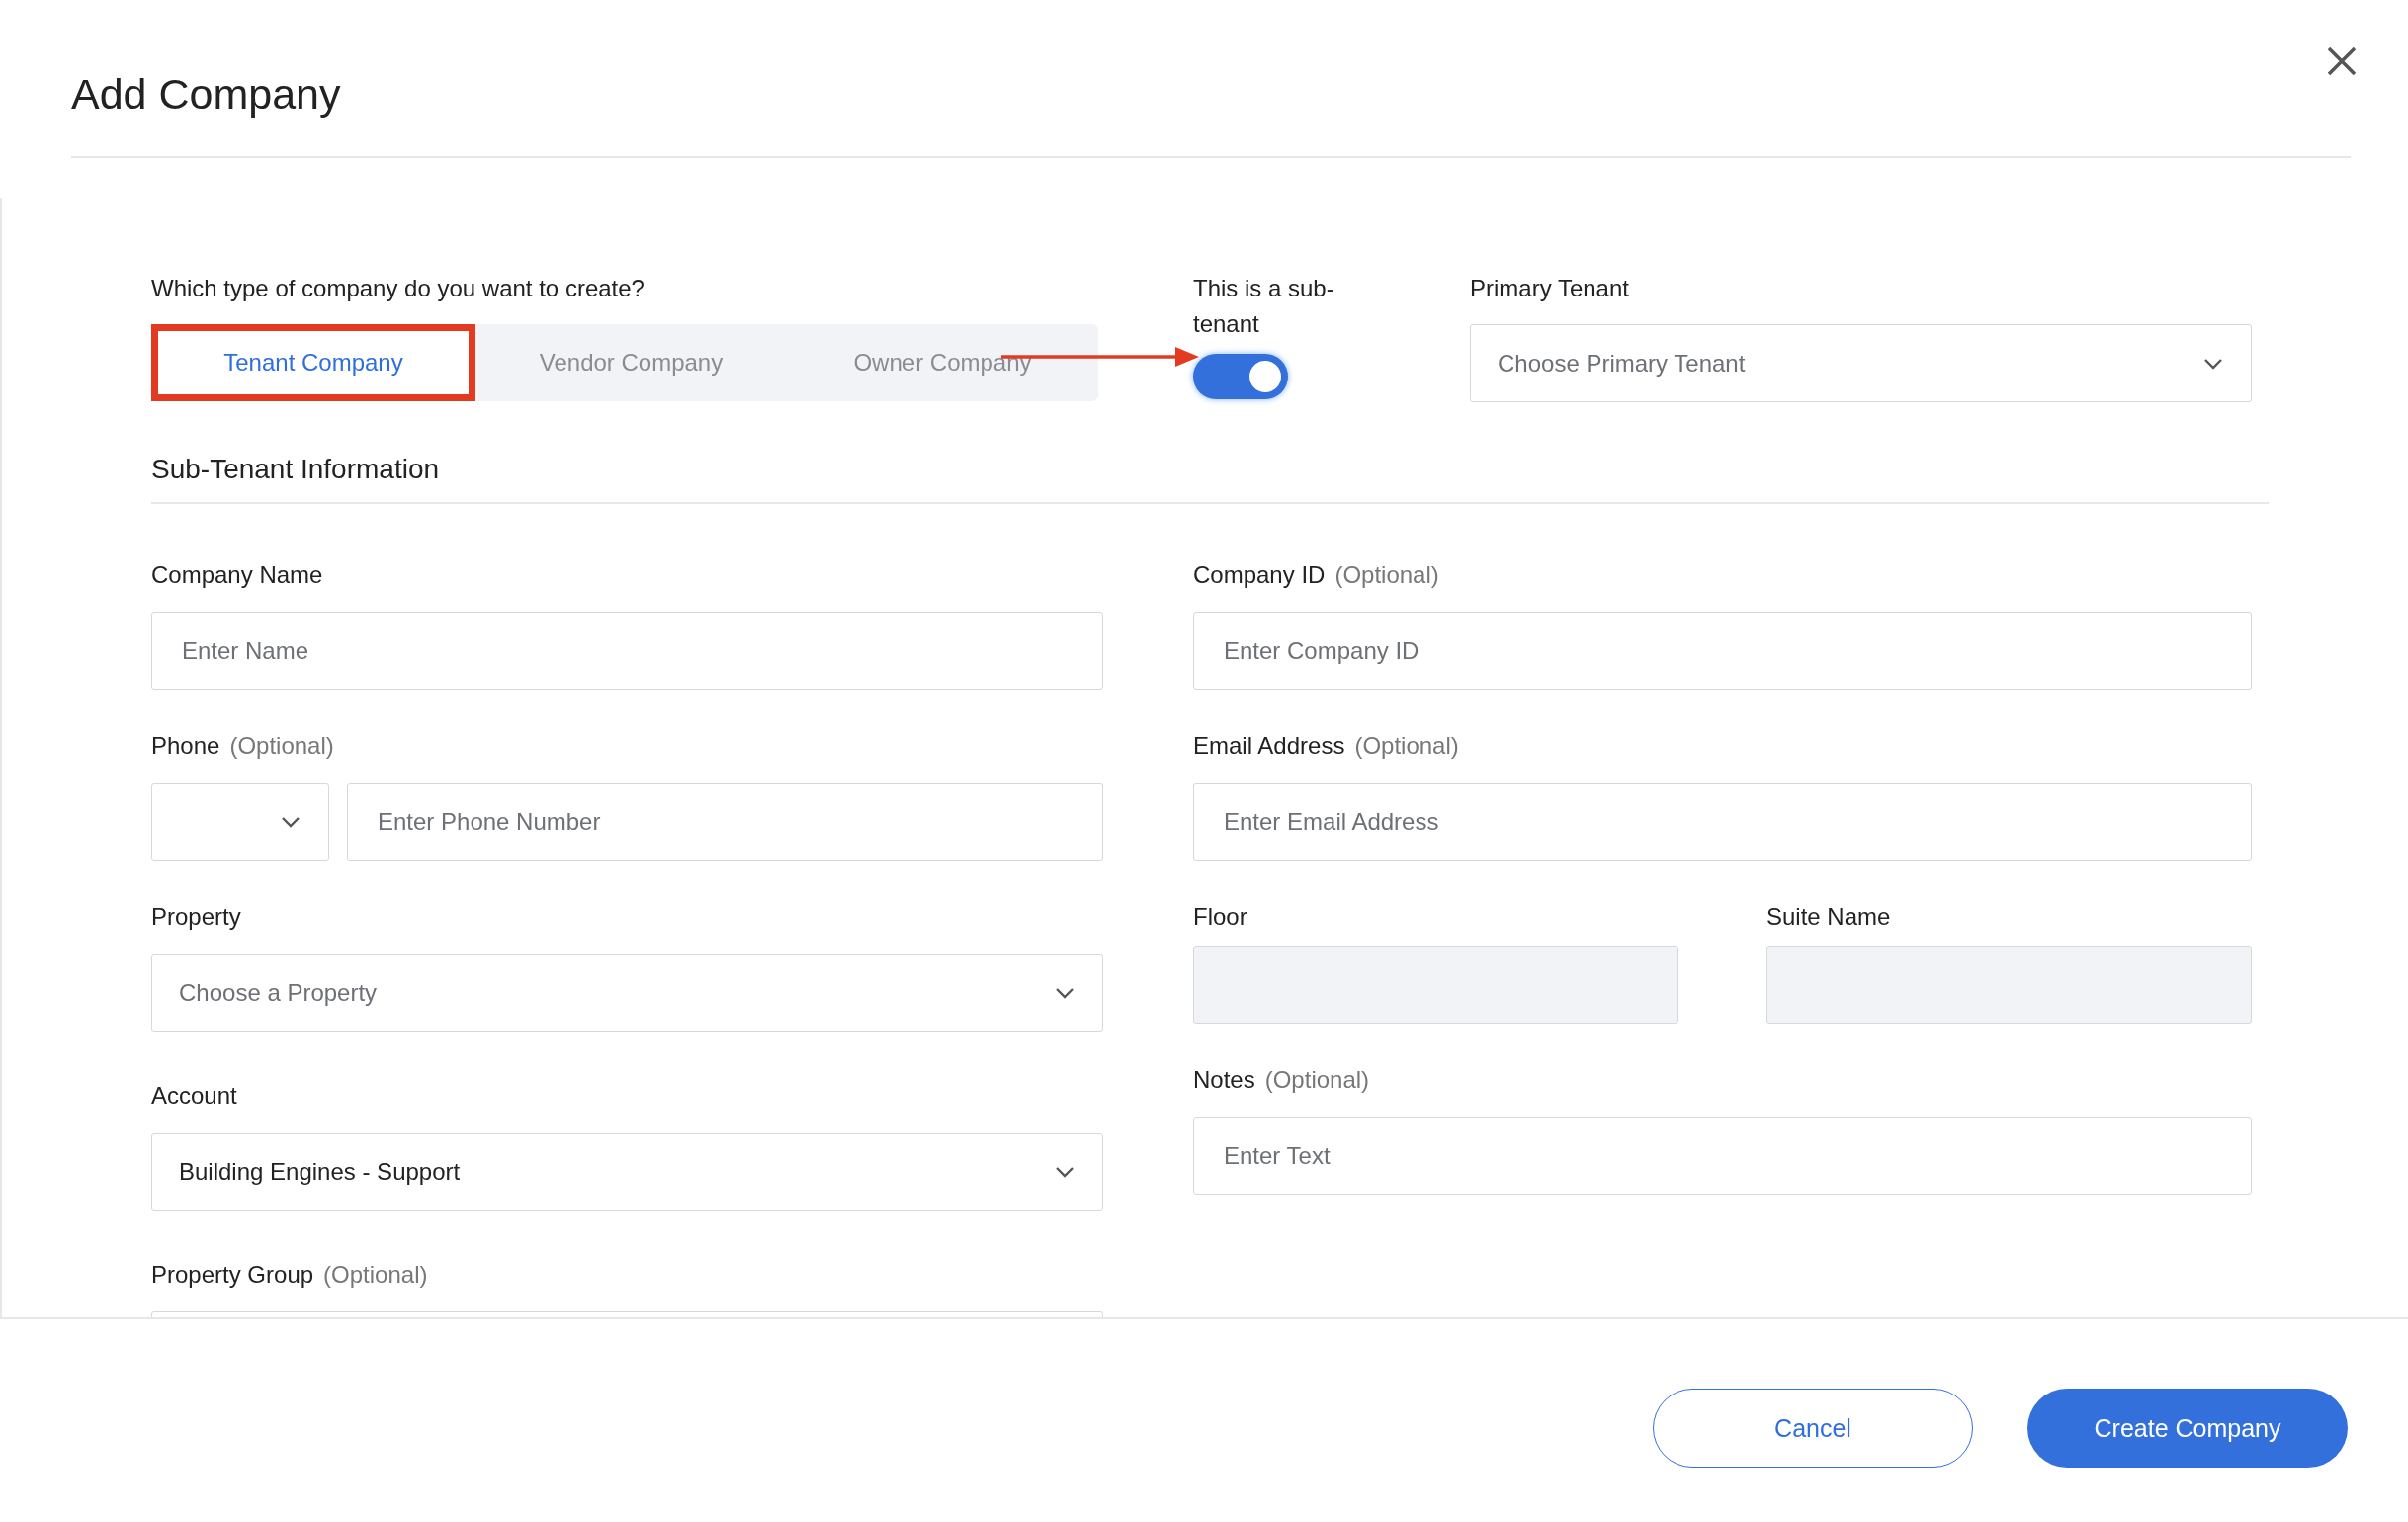 The height and width of the screenshot is (1522, 2408). Describe the element at coordinates (1722, 822) in the screenshot. I see `text-input: Enter Email Address` at that location.